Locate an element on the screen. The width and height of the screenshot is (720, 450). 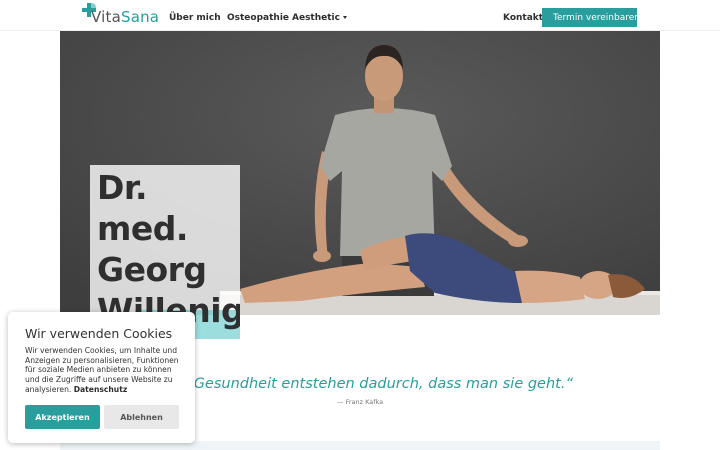
hero-name-line-3: Georg is located at coordinates (152, 269).